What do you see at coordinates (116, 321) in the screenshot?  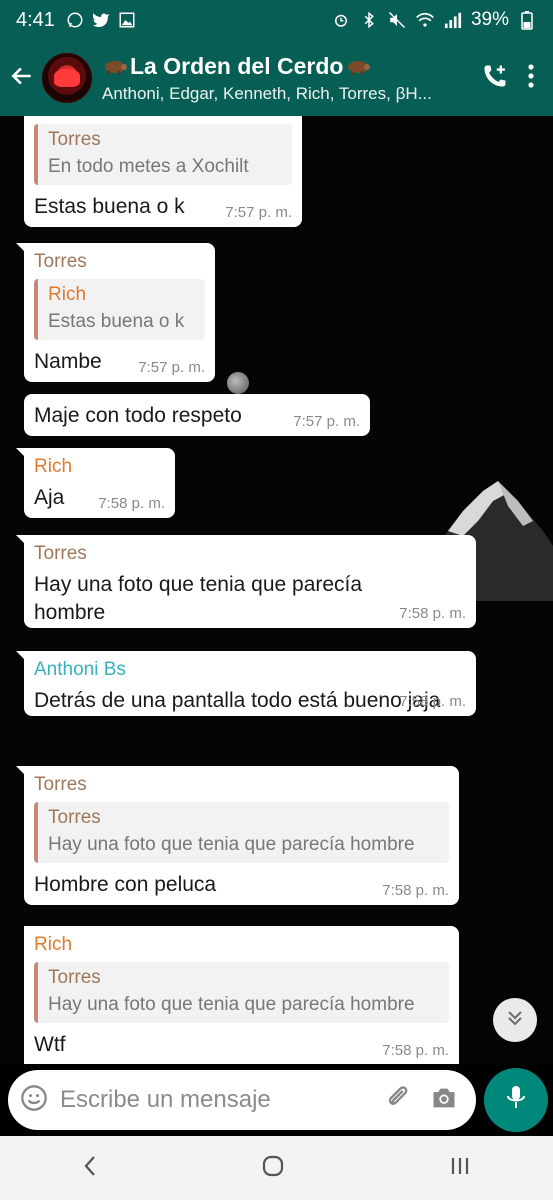 I see `quoted-text: Estas buena o k` at bounding box center [116, 321].